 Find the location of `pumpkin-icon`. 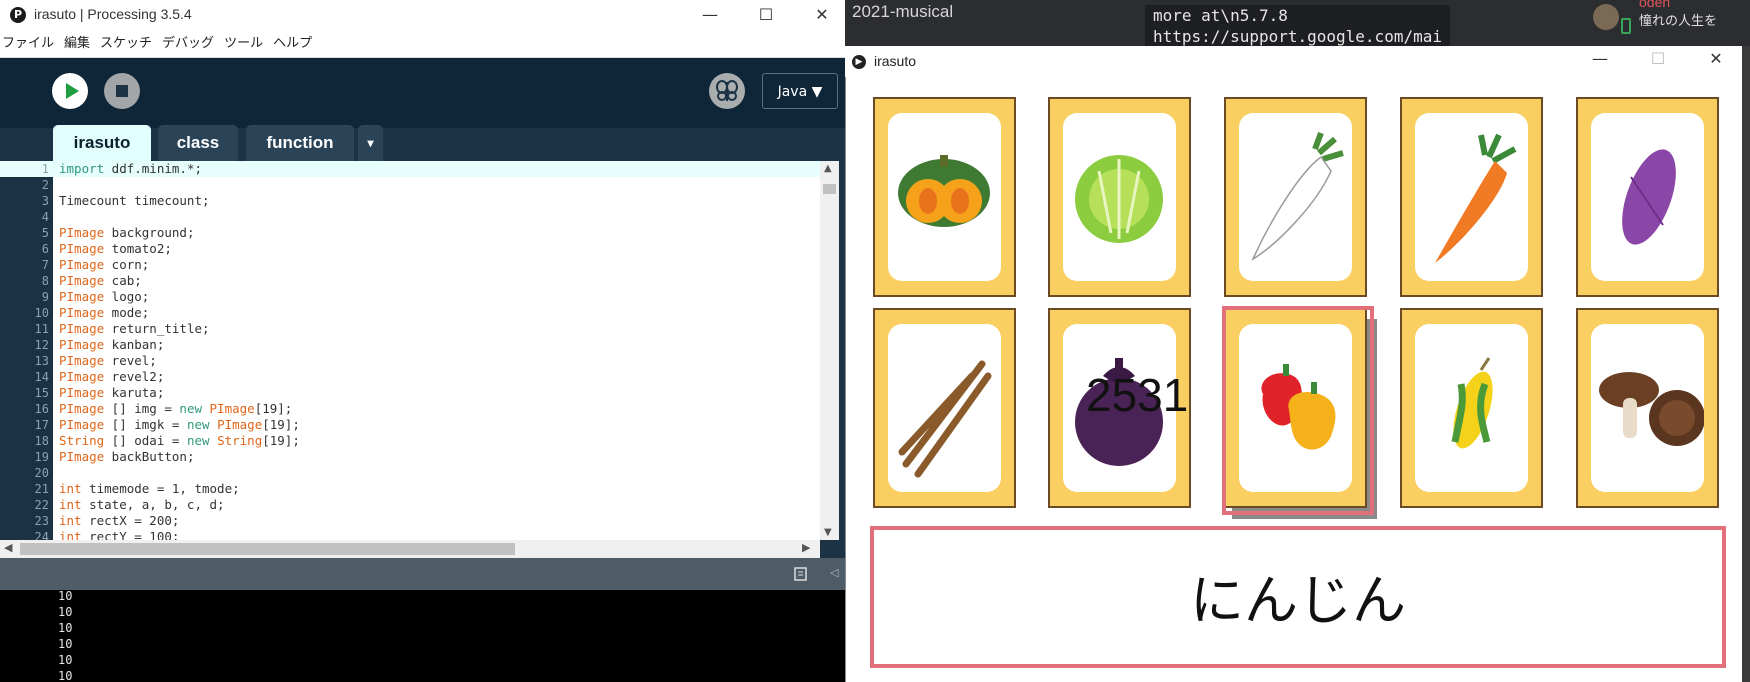

pumpkin-icon is located at coordinates (944, 191).